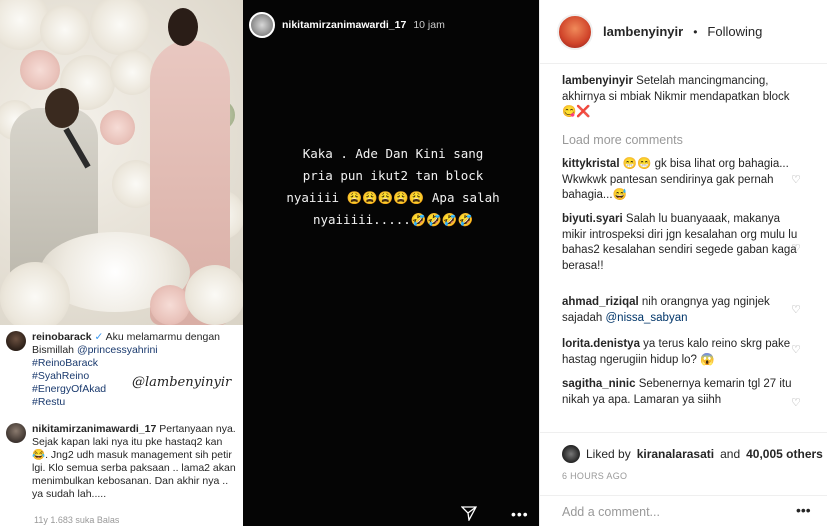 The height and width of the screenshot is (526, 827). What do you see at coordinates (647, 318) in the screenshot?
I see `mention-link: @nissa_sabyan` at bounding box center [647, 318].